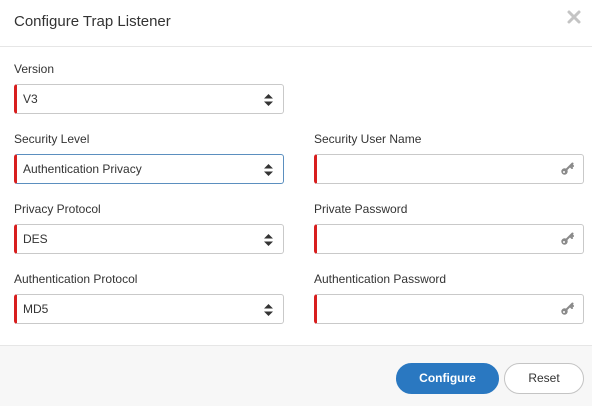 This screenshot has height=406, width=592. What do you see at coordinates (36, 309) in the screenshot?
I see `authentication-protocol-value: MD5` at bounding box center [36, 309].